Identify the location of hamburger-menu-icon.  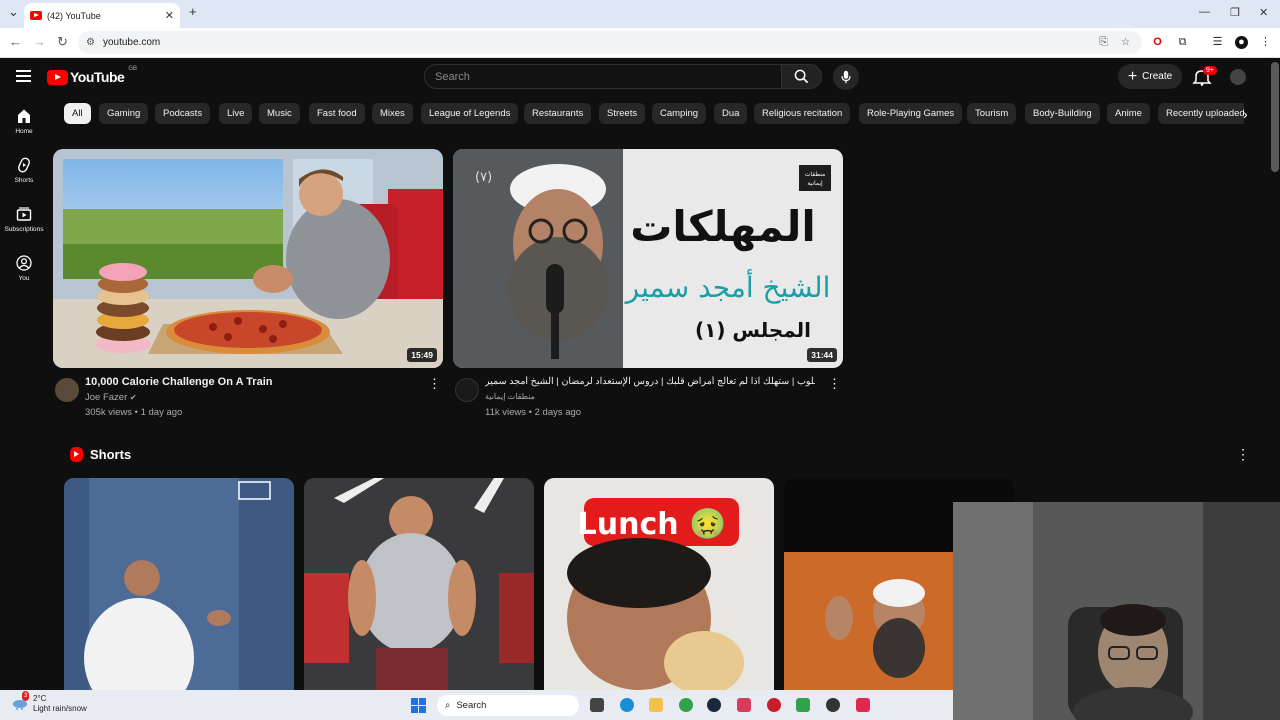
(23, 76).